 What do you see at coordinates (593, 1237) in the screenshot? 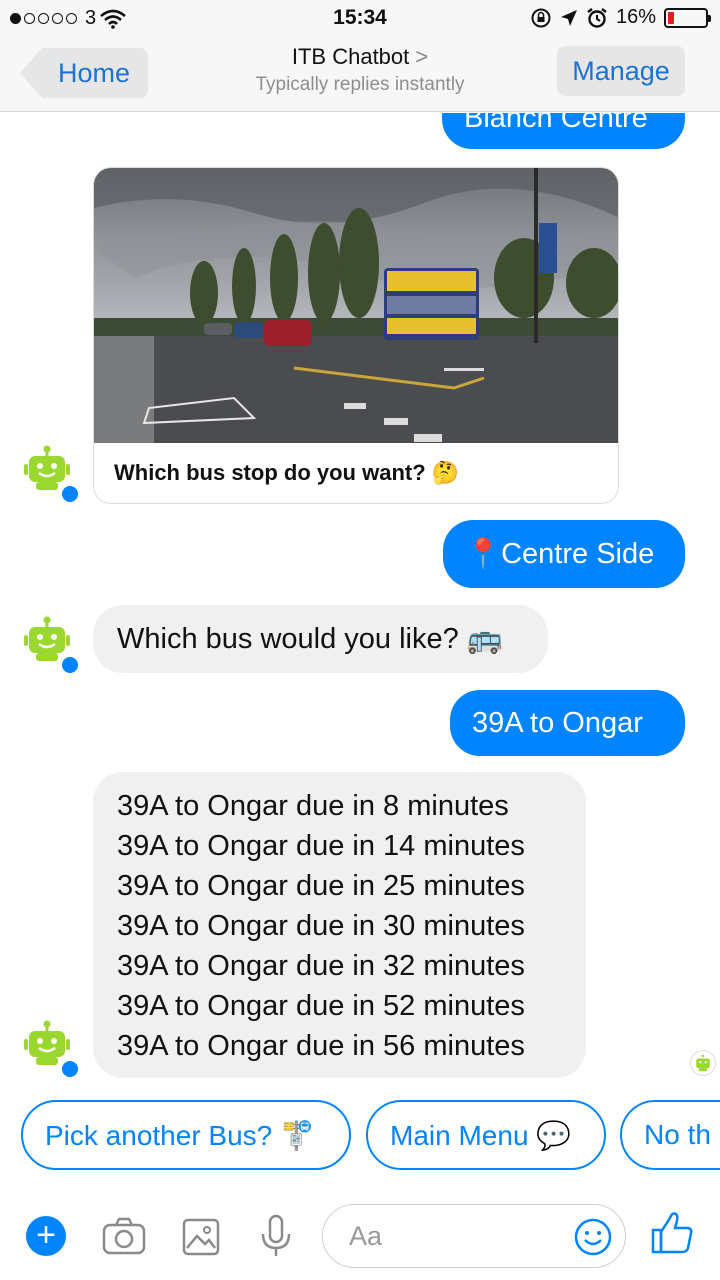
I see `emoji-icon` at bounding box center [593, 1237].